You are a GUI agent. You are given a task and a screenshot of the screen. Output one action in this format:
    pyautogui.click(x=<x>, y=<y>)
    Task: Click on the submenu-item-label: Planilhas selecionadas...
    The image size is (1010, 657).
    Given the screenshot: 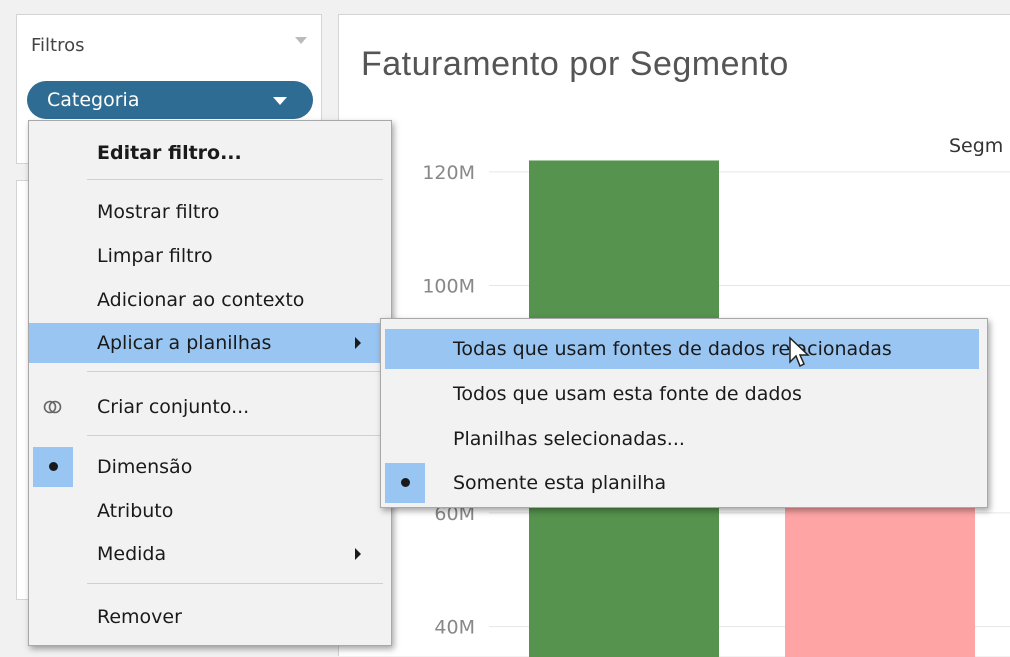 What is the action you would take?
    pyautogui.click(x=569, y=439)
    